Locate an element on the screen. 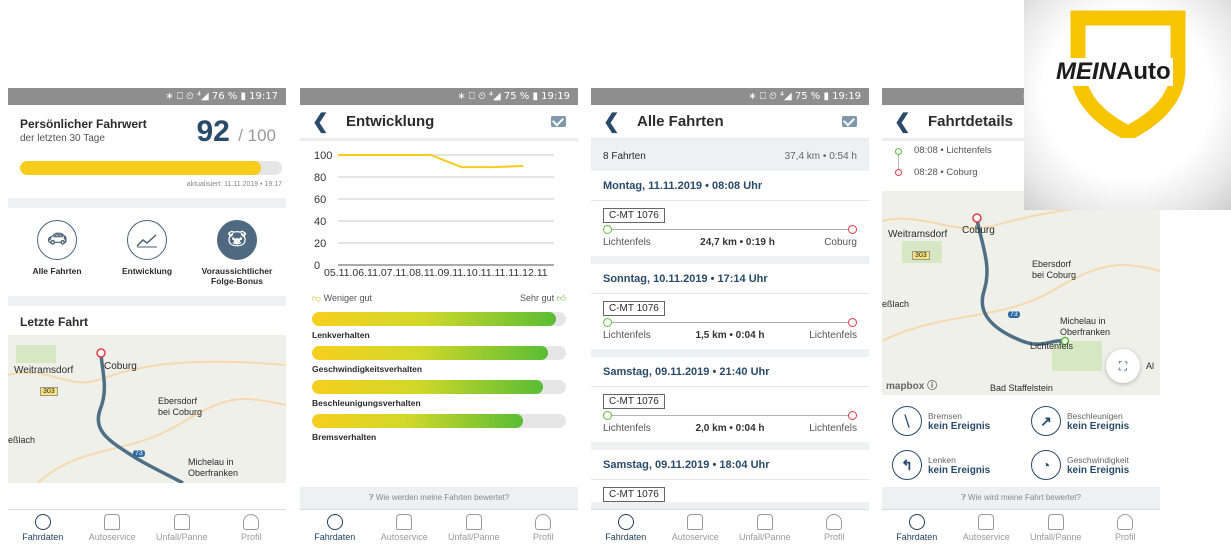  help-link: ❓︎ Wie werden meine Fahrten bewertet? is located at coordinates (439, 498).